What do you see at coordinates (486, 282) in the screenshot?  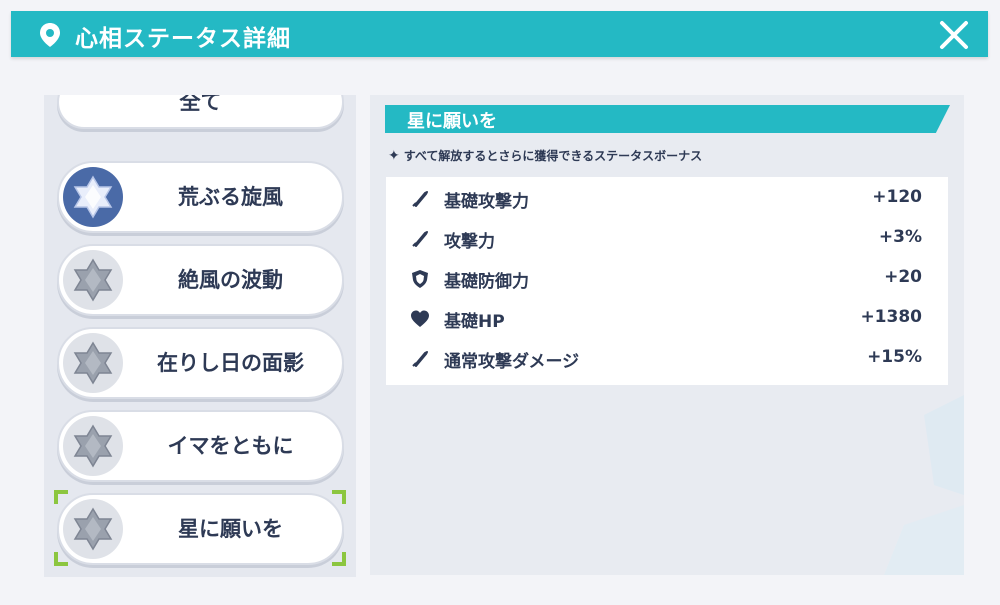 I see `stat-name: 基礎防御力` at bounding box center [486, 282].